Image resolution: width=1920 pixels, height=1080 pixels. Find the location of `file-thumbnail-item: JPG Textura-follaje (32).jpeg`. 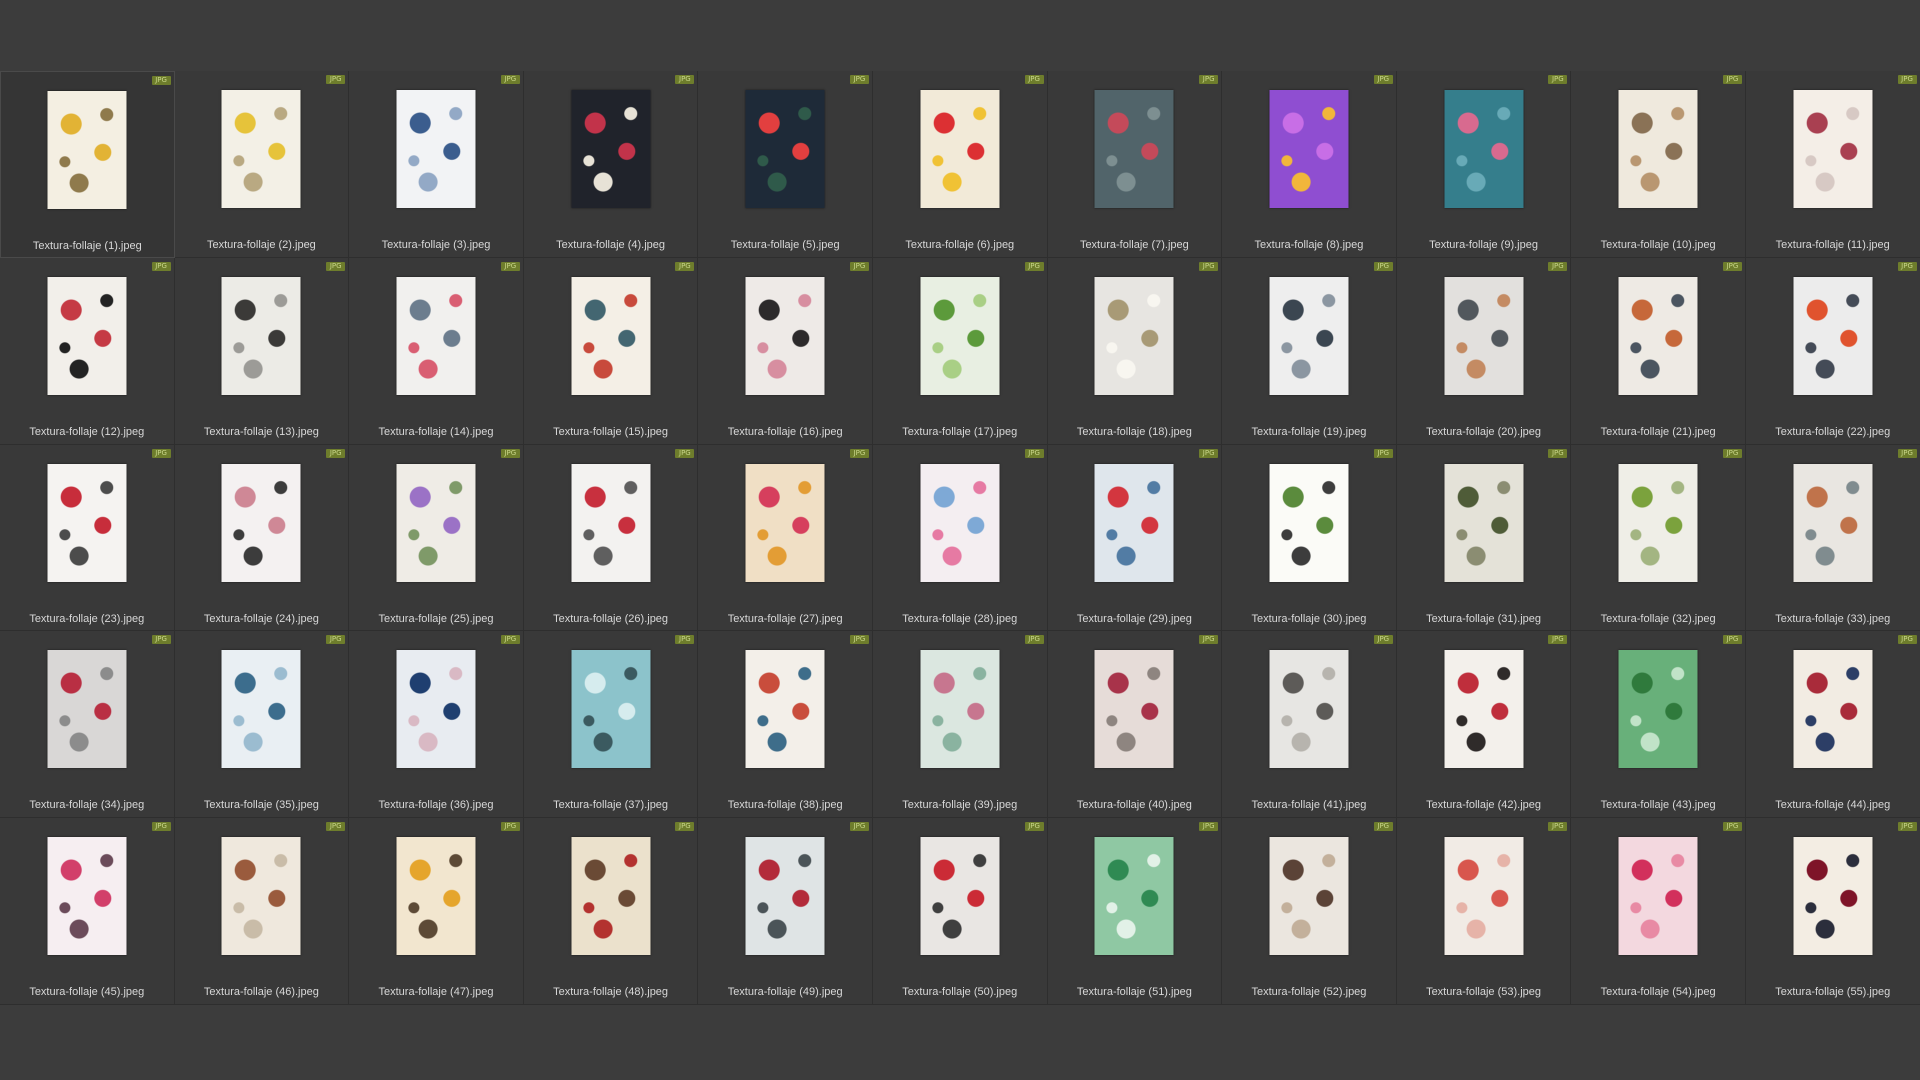

file-thumbnail-item: JPG Textura-follaje (32).jpeg is located at coordinates (1658, 538).